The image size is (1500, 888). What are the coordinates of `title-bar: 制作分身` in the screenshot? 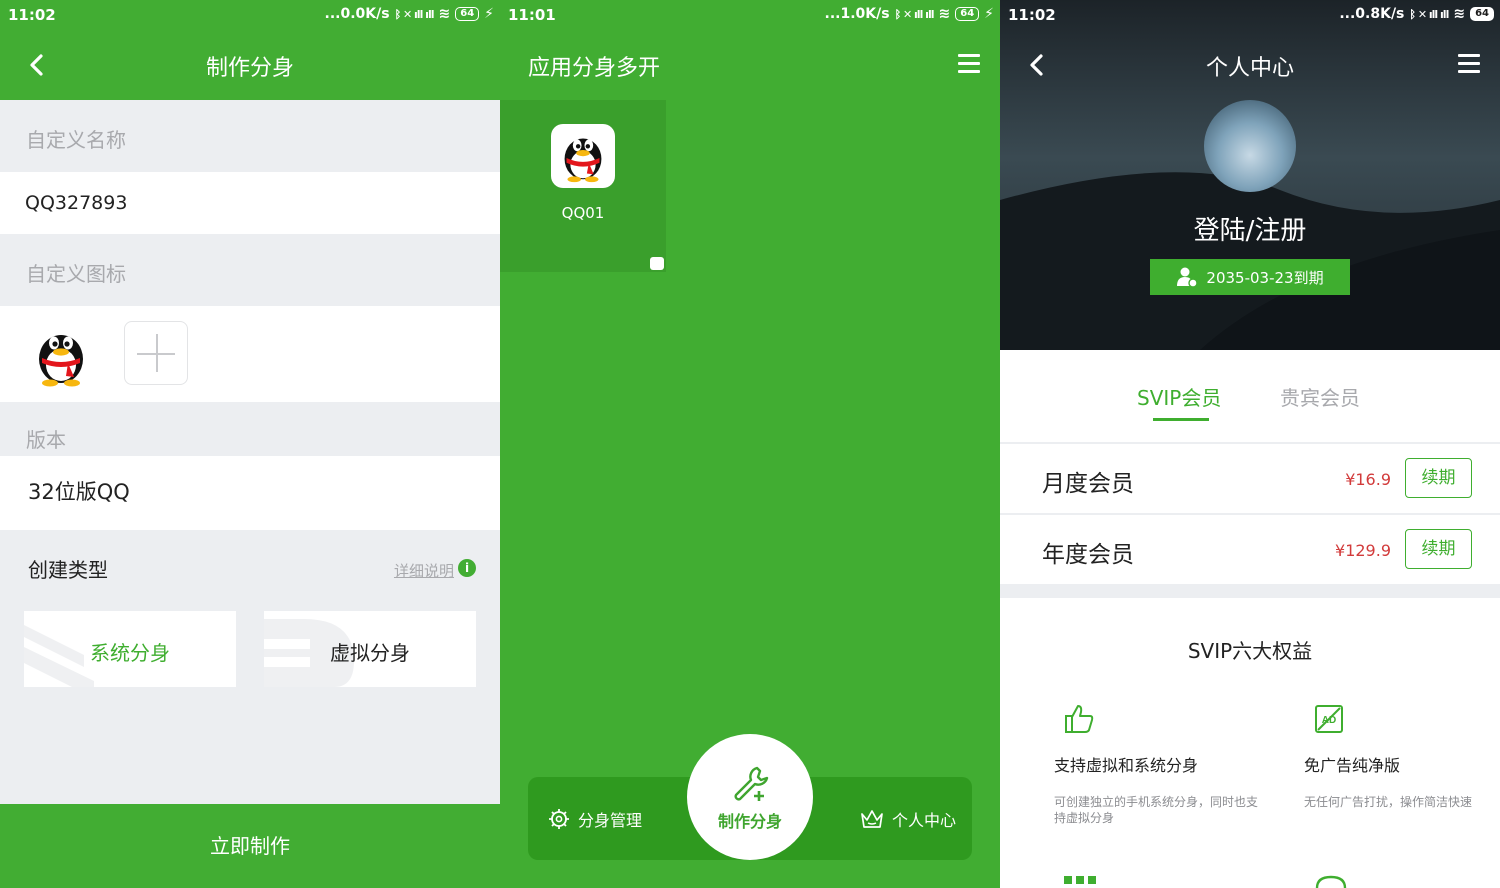 It's located at (250, 65).